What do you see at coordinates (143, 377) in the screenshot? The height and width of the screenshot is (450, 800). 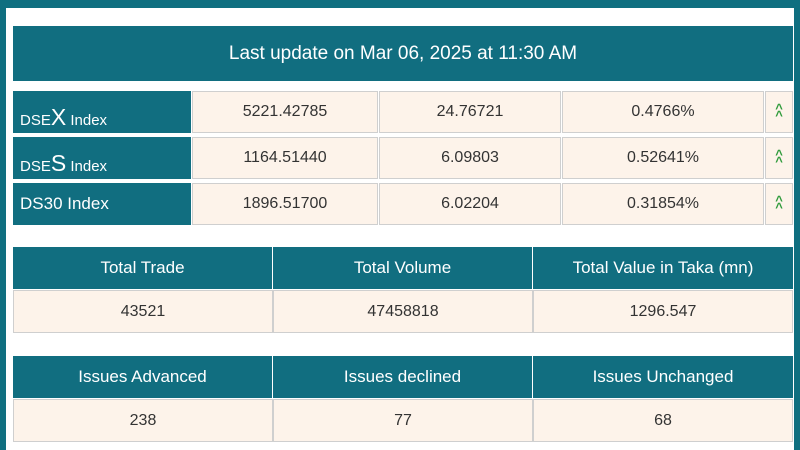 I see `header-issues-advanced: Issues Advanced` at bounding box center [143, 377].